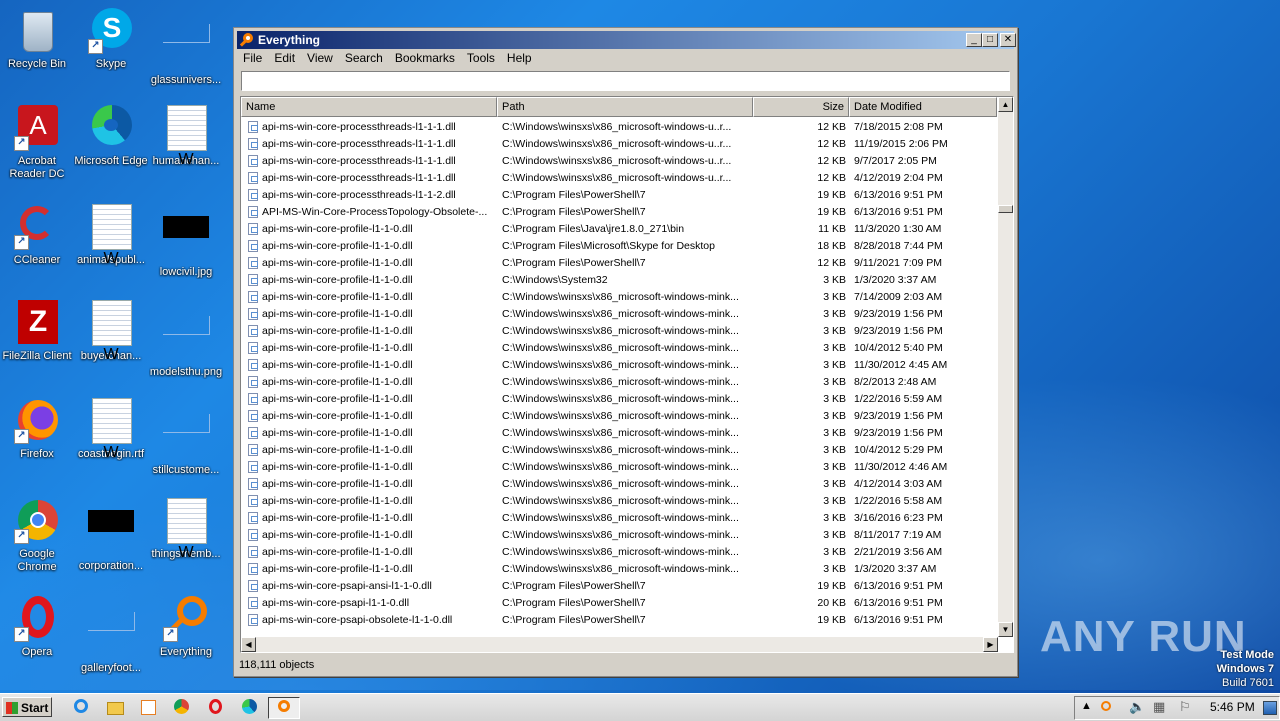  Describe the element at coordinates (625, 81) in the screenshot. I see `search-input` at that location.